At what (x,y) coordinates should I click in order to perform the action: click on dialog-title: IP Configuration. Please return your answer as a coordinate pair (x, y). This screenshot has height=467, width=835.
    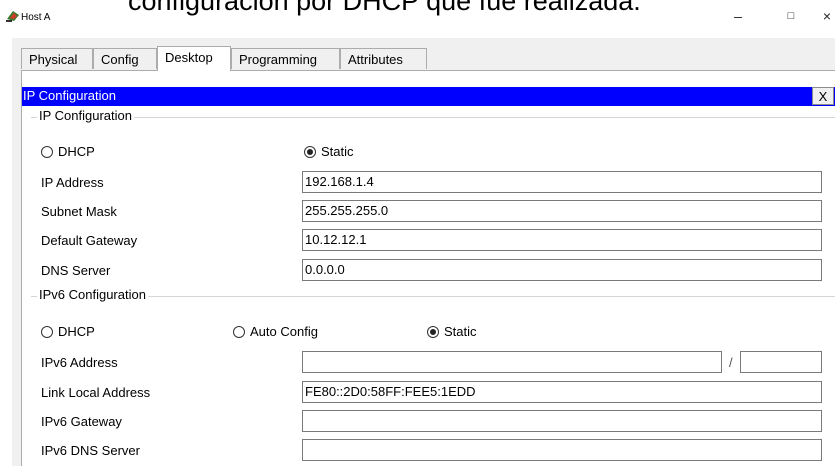
    Looking at the image, I should click on (69, 95).